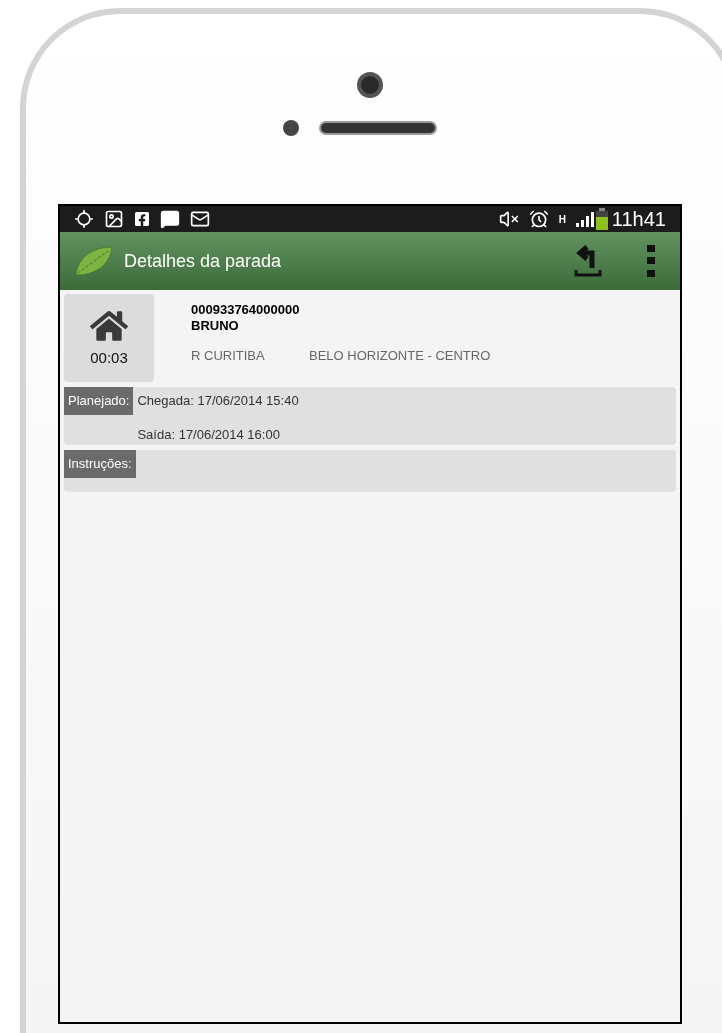 The width and height of the screenshot is (722, 1033). Describe the element at coordinates (228, 356) in the screenshot. I see `street-address: R CURITIBA` at that location.